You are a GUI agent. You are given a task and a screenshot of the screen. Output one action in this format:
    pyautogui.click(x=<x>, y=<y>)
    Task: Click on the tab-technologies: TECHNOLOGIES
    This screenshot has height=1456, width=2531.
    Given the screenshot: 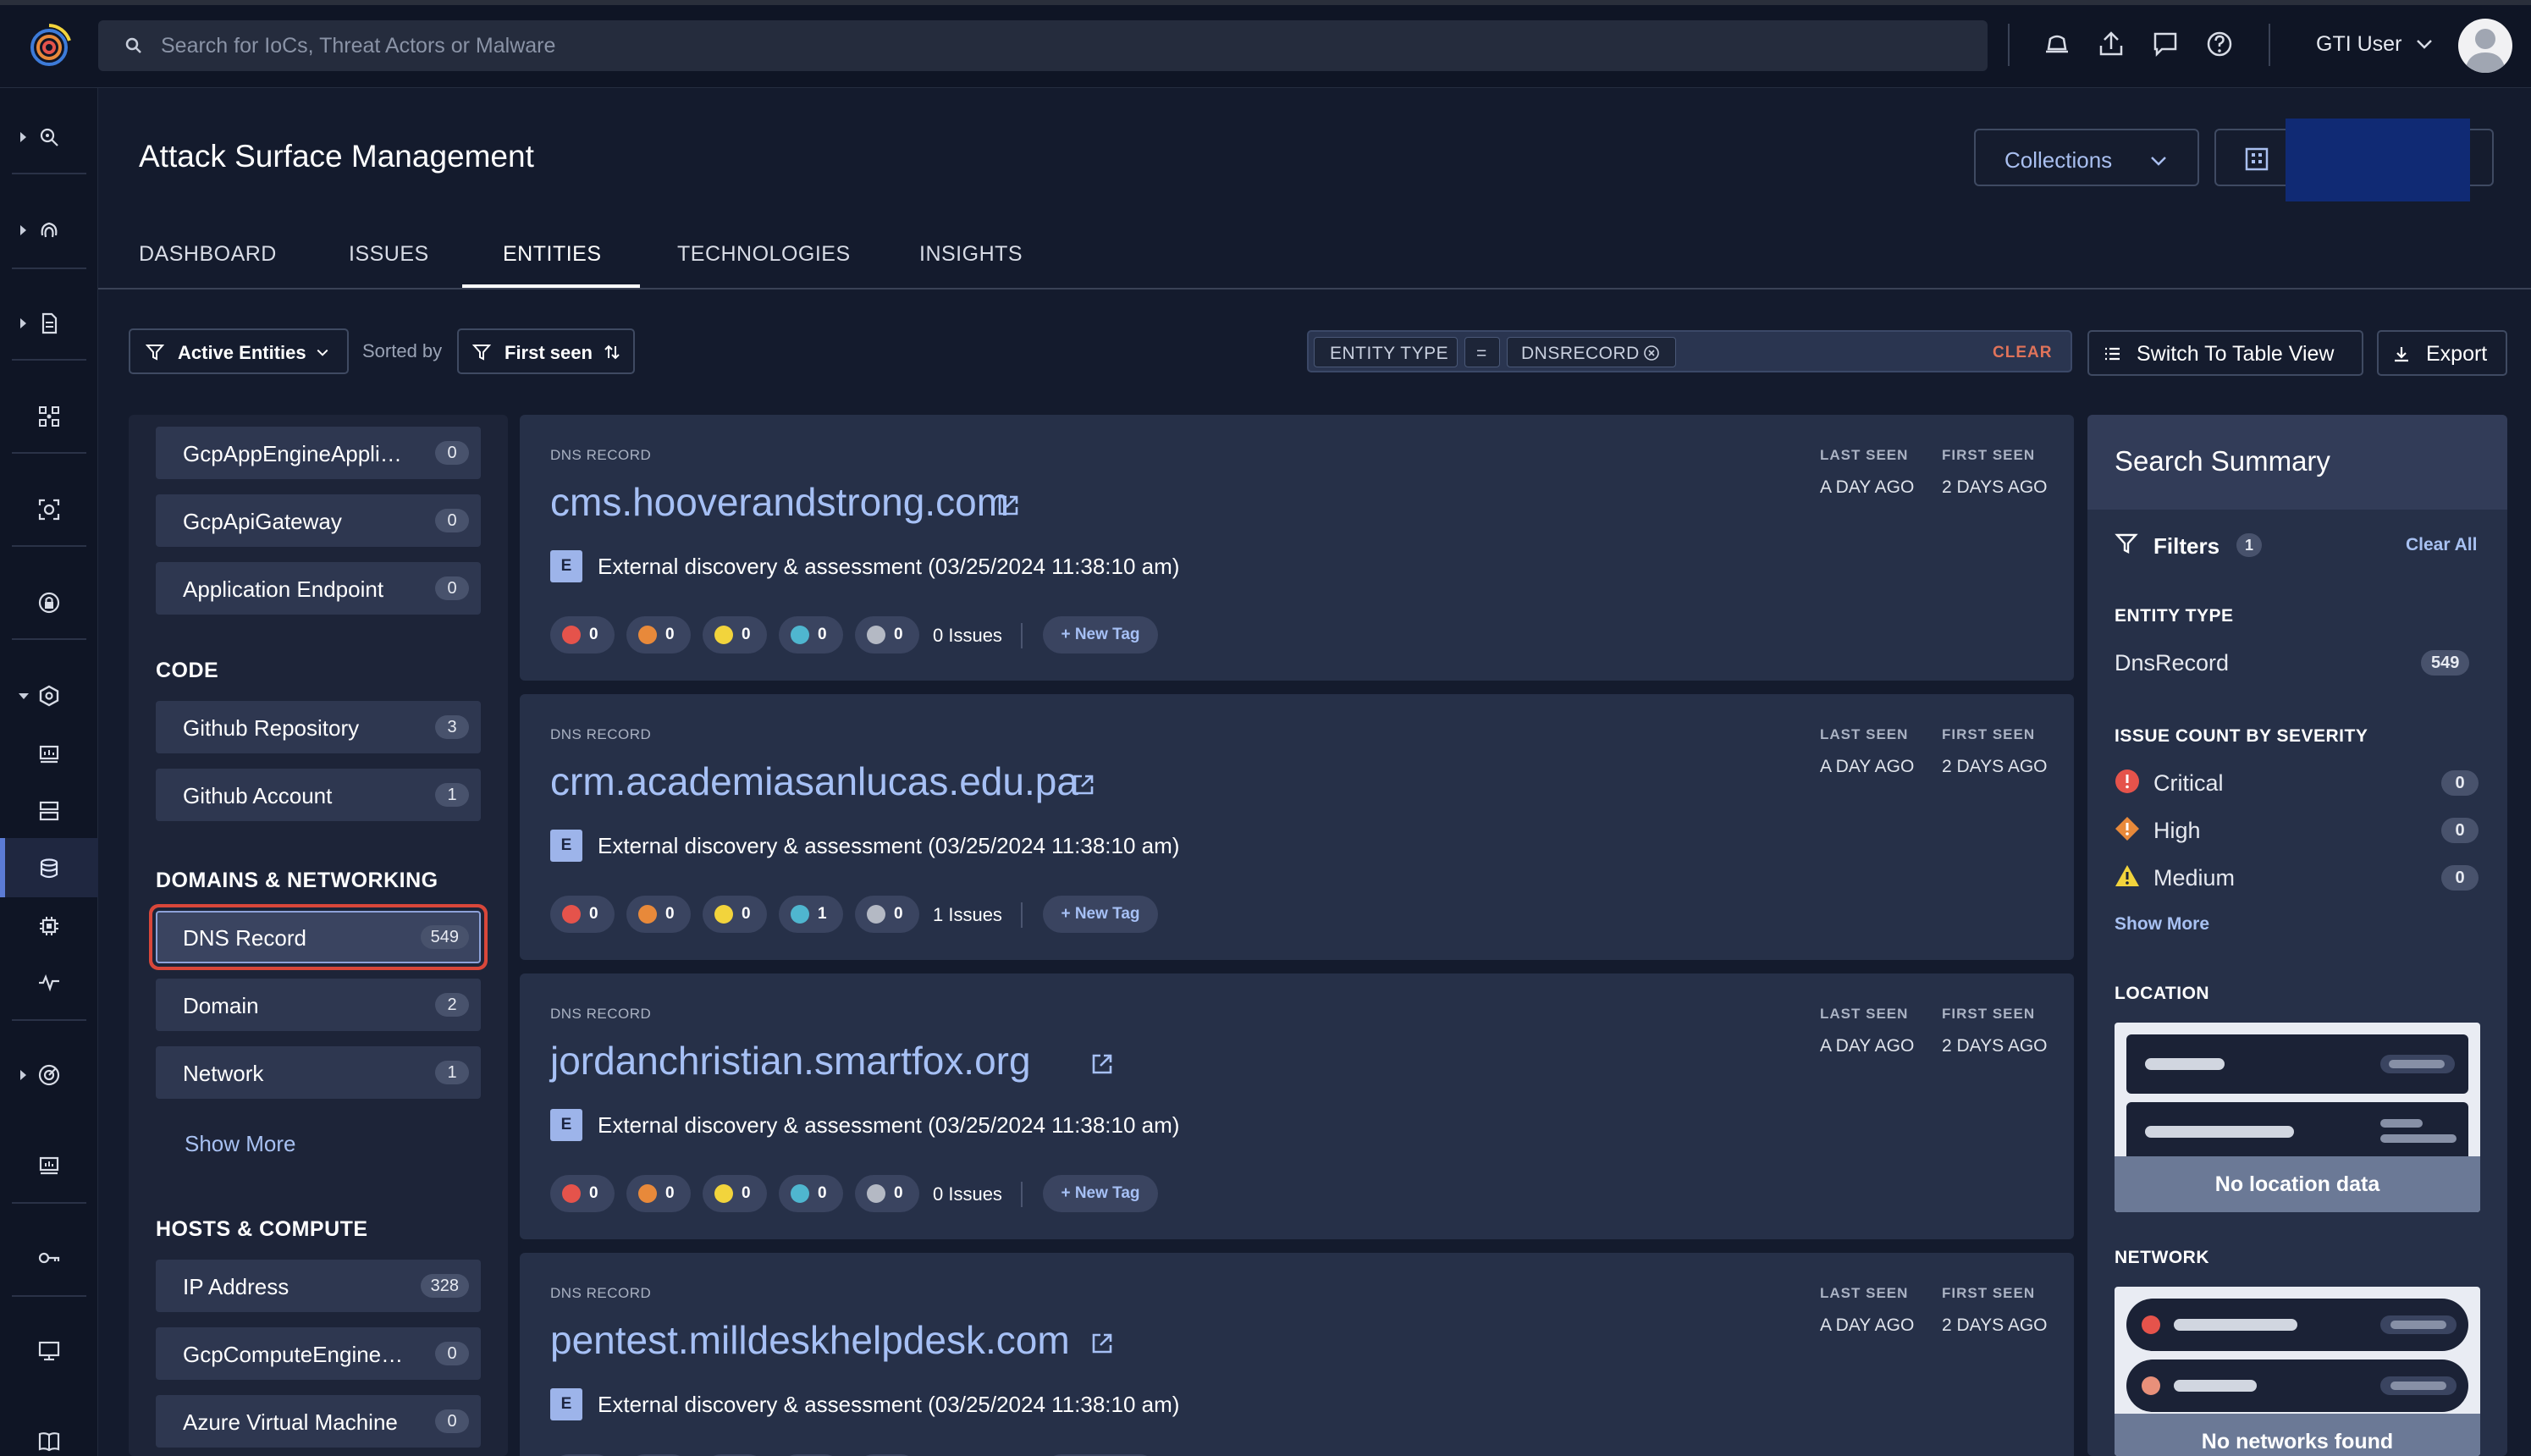 What is the action you would take?
    pyautogui.click(x=764, y=254)
    